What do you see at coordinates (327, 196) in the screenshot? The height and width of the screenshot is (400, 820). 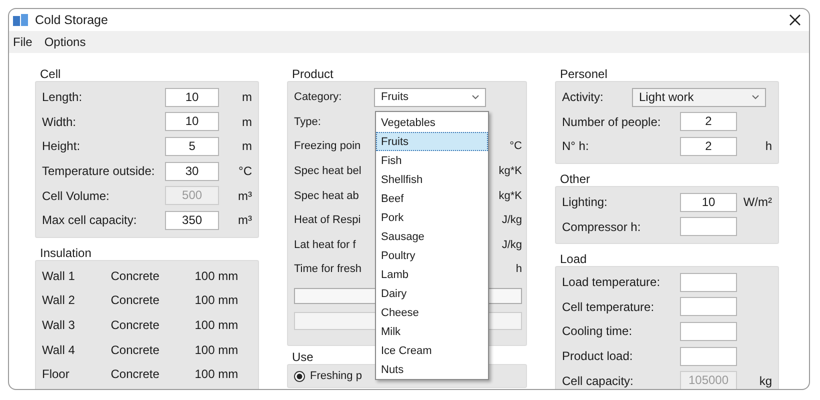 I see `field-label: Spec heat ab` at bounding box center [327, 196].